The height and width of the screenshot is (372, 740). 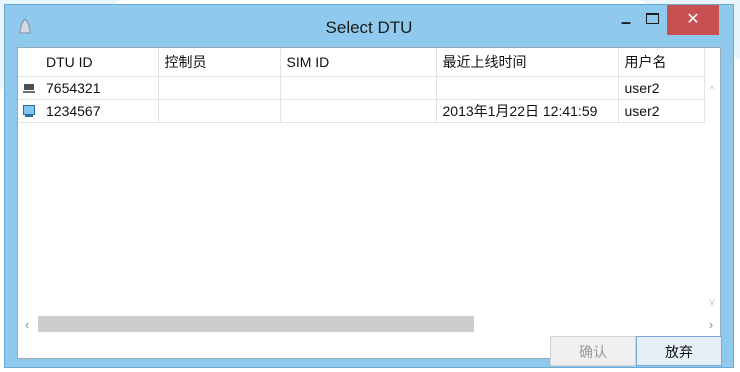 What do you see at coordinates (29, 62) in the screenshot?
I see `header-icon-col` at bounding box center [29, 62].